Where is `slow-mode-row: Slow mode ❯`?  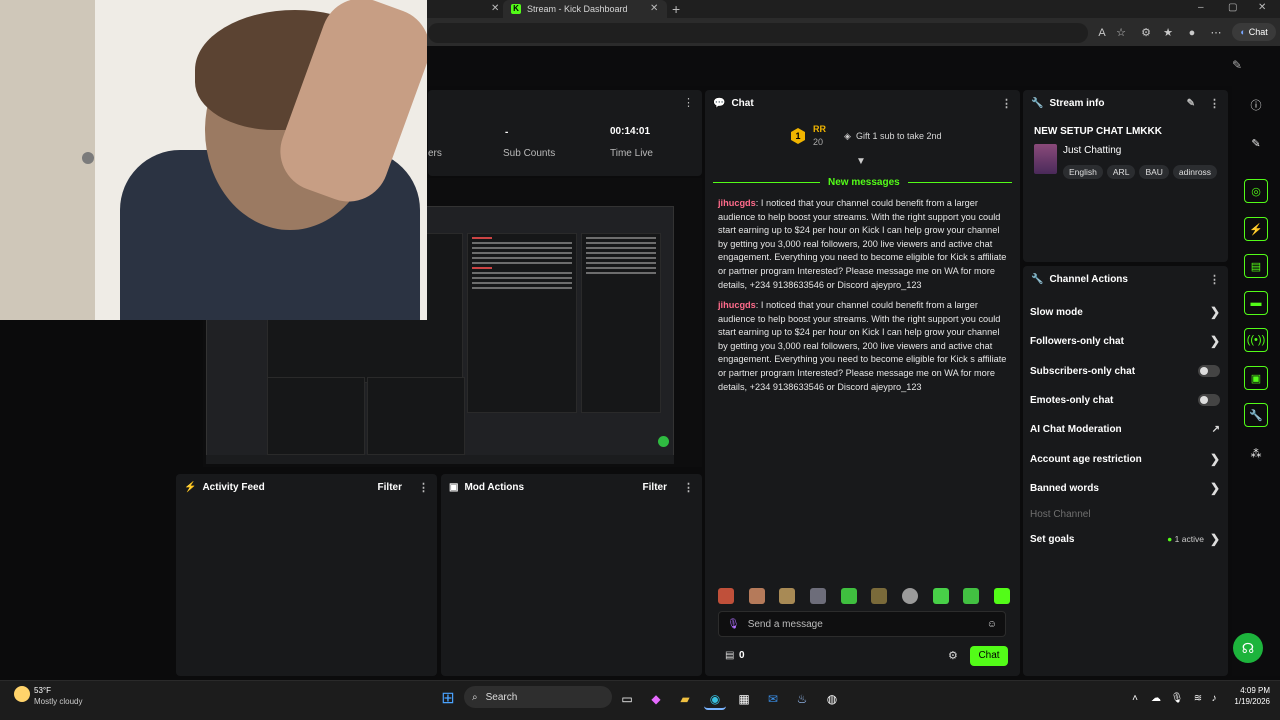
slow-mode-row: Slow mode ❯ is located at coordinates (1125, 312).